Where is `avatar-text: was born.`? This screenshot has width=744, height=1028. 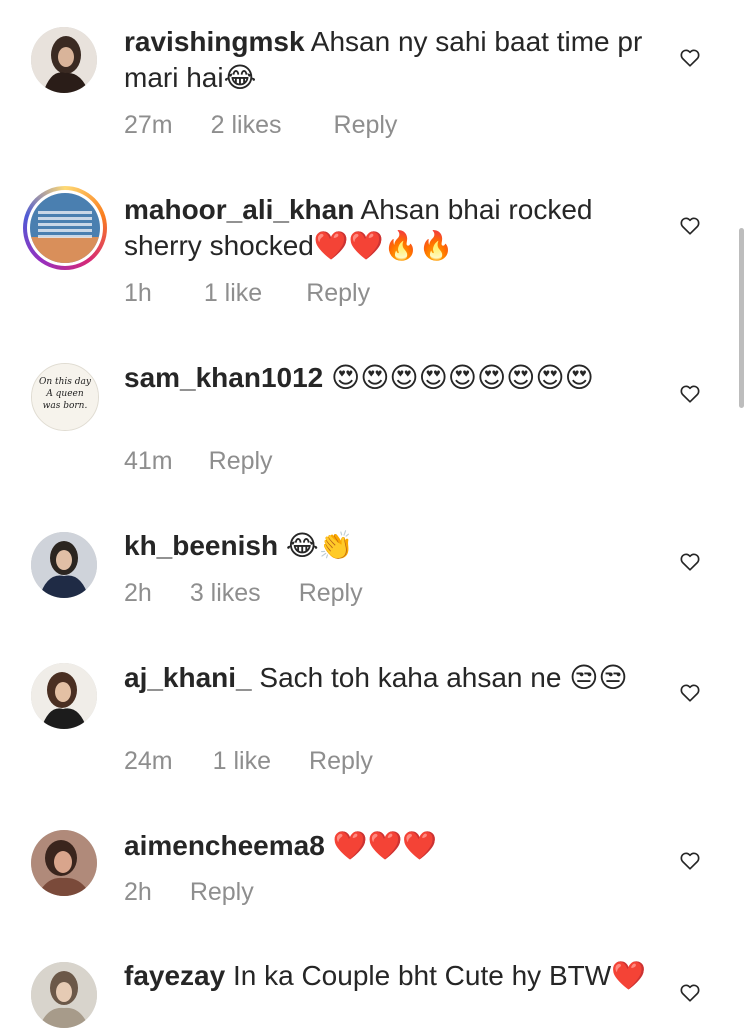
avatar-text: was born. is located at coordinates (65, 406).